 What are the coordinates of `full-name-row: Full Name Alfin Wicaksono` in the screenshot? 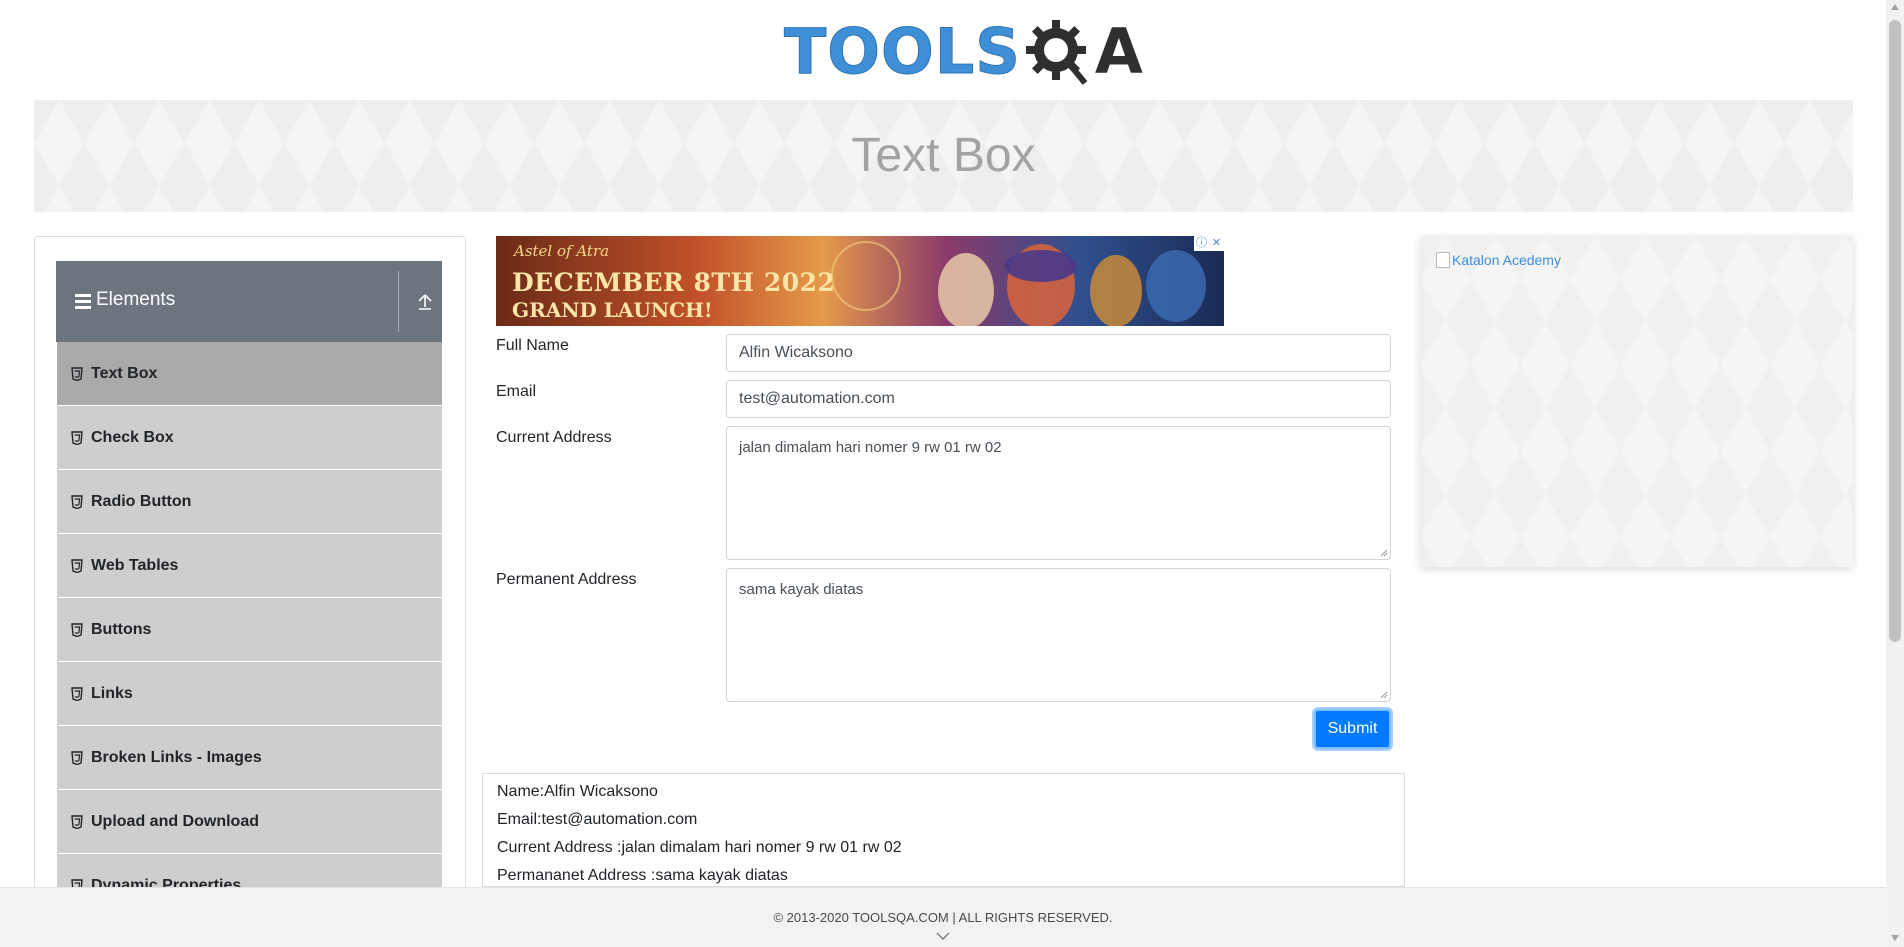 It's located at (943, 353).